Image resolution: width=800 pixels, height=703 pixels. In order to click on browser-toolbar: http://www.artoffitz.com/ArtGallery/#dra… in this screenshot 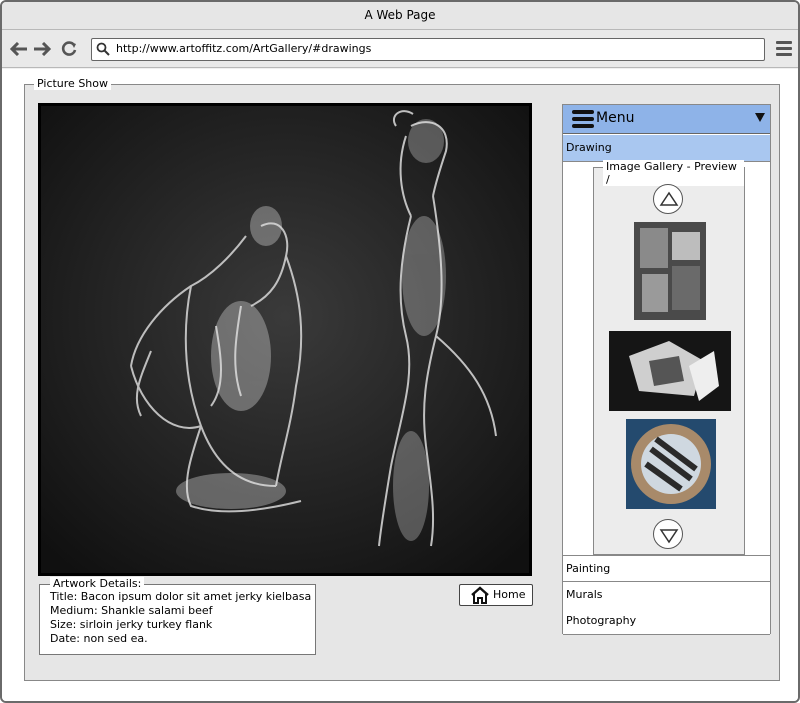, I will do `click(400, 49)`.